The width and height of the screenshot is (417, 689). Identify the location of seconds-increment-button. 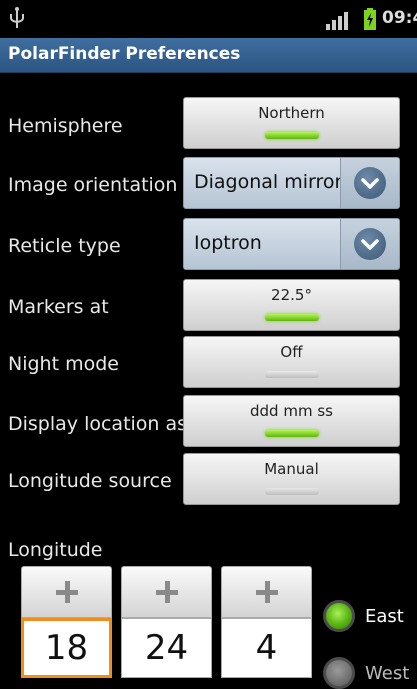
(266, 592).